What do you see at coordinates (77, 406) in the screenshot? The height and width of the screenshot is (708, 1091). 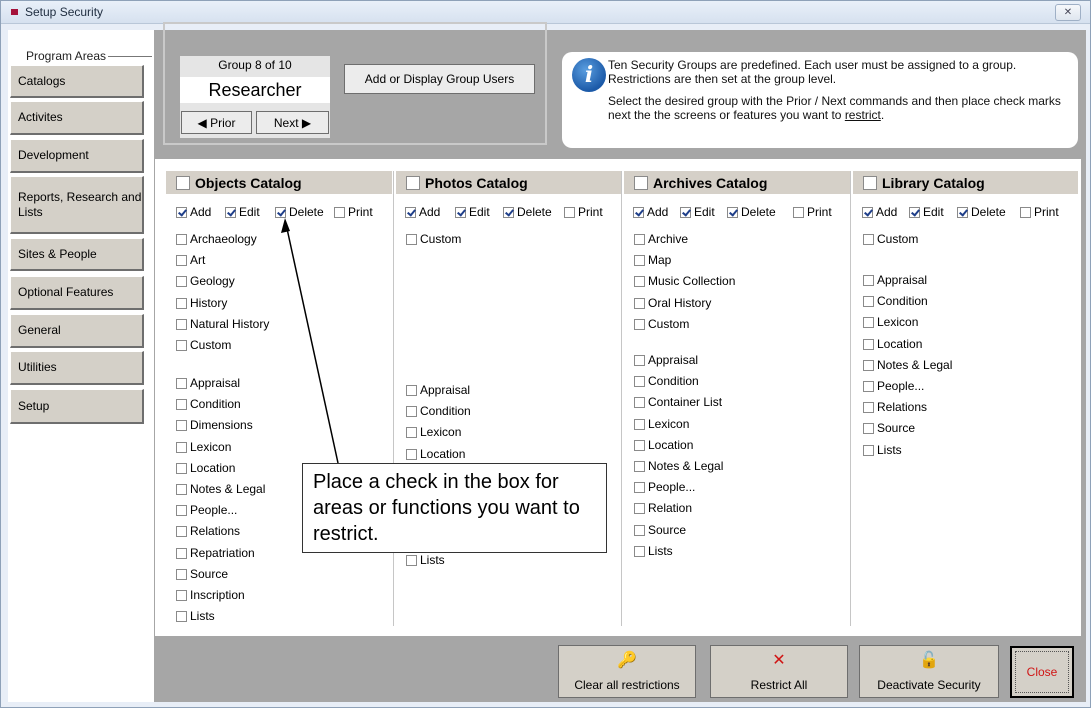 I see `nav-setup: Setup` at bounding box center [77, 406].